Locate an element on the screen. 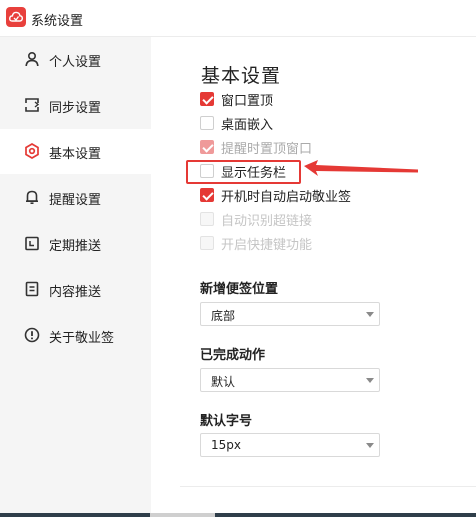 This screenshot has width=476, height=517. new-note-position-label: 新增便签位置 is located at coordinates (239, 289).